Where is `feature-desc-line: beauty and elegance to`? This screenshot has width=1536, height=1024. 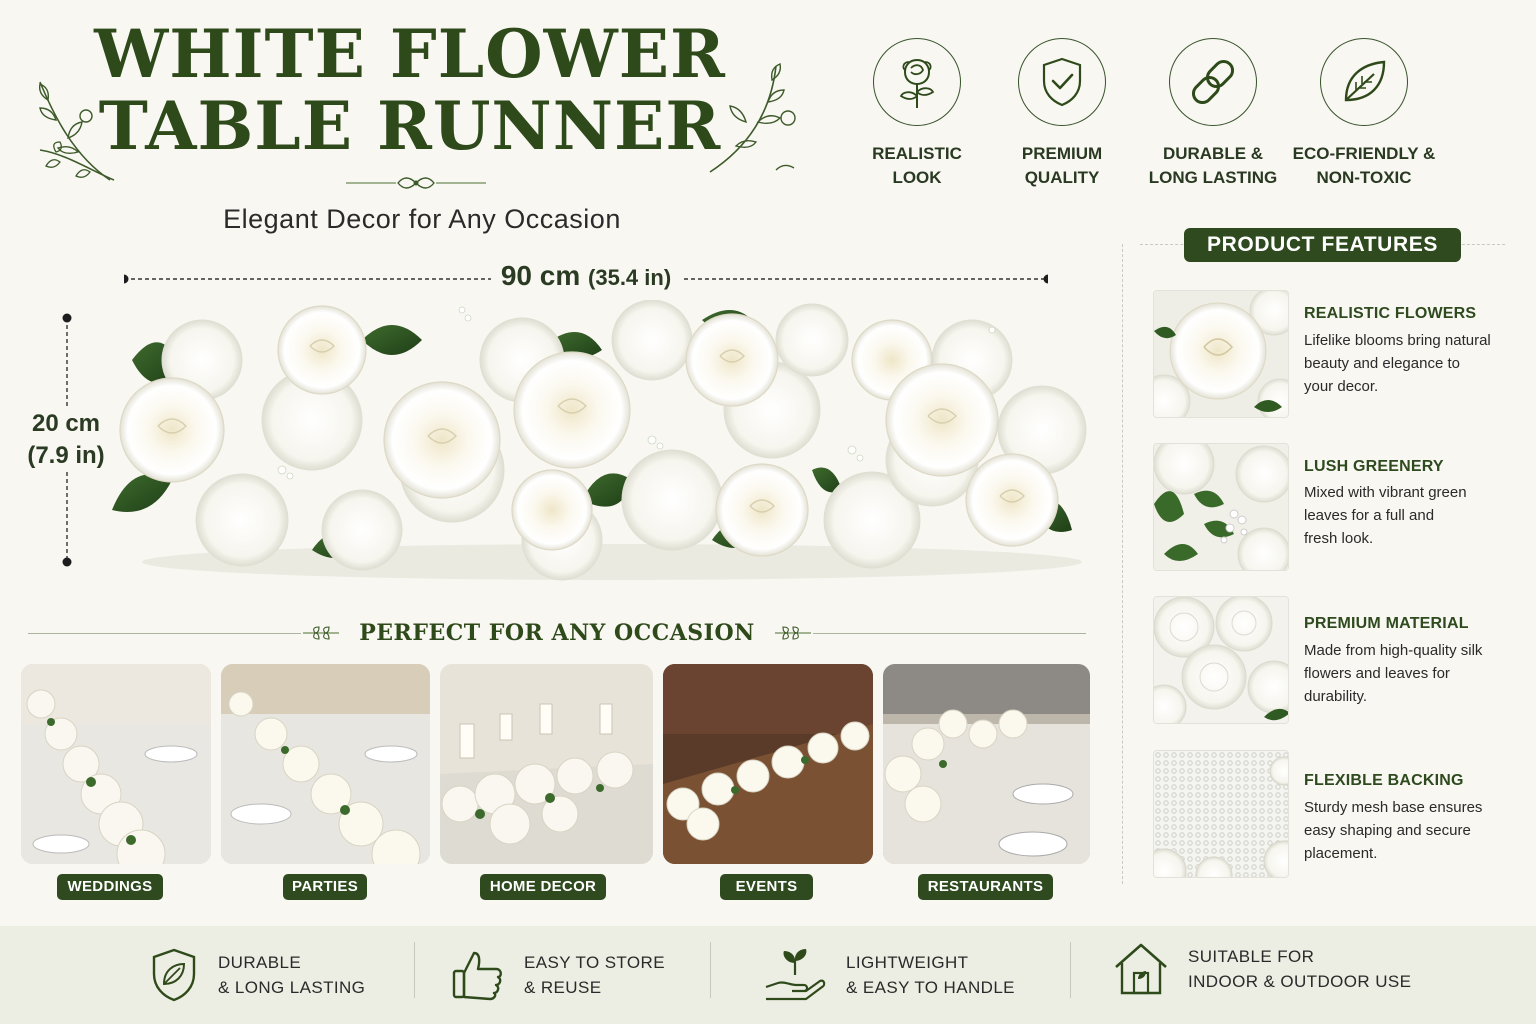 feature-desc-line: beauty and elegance to is located at coordinates (1382, 363).